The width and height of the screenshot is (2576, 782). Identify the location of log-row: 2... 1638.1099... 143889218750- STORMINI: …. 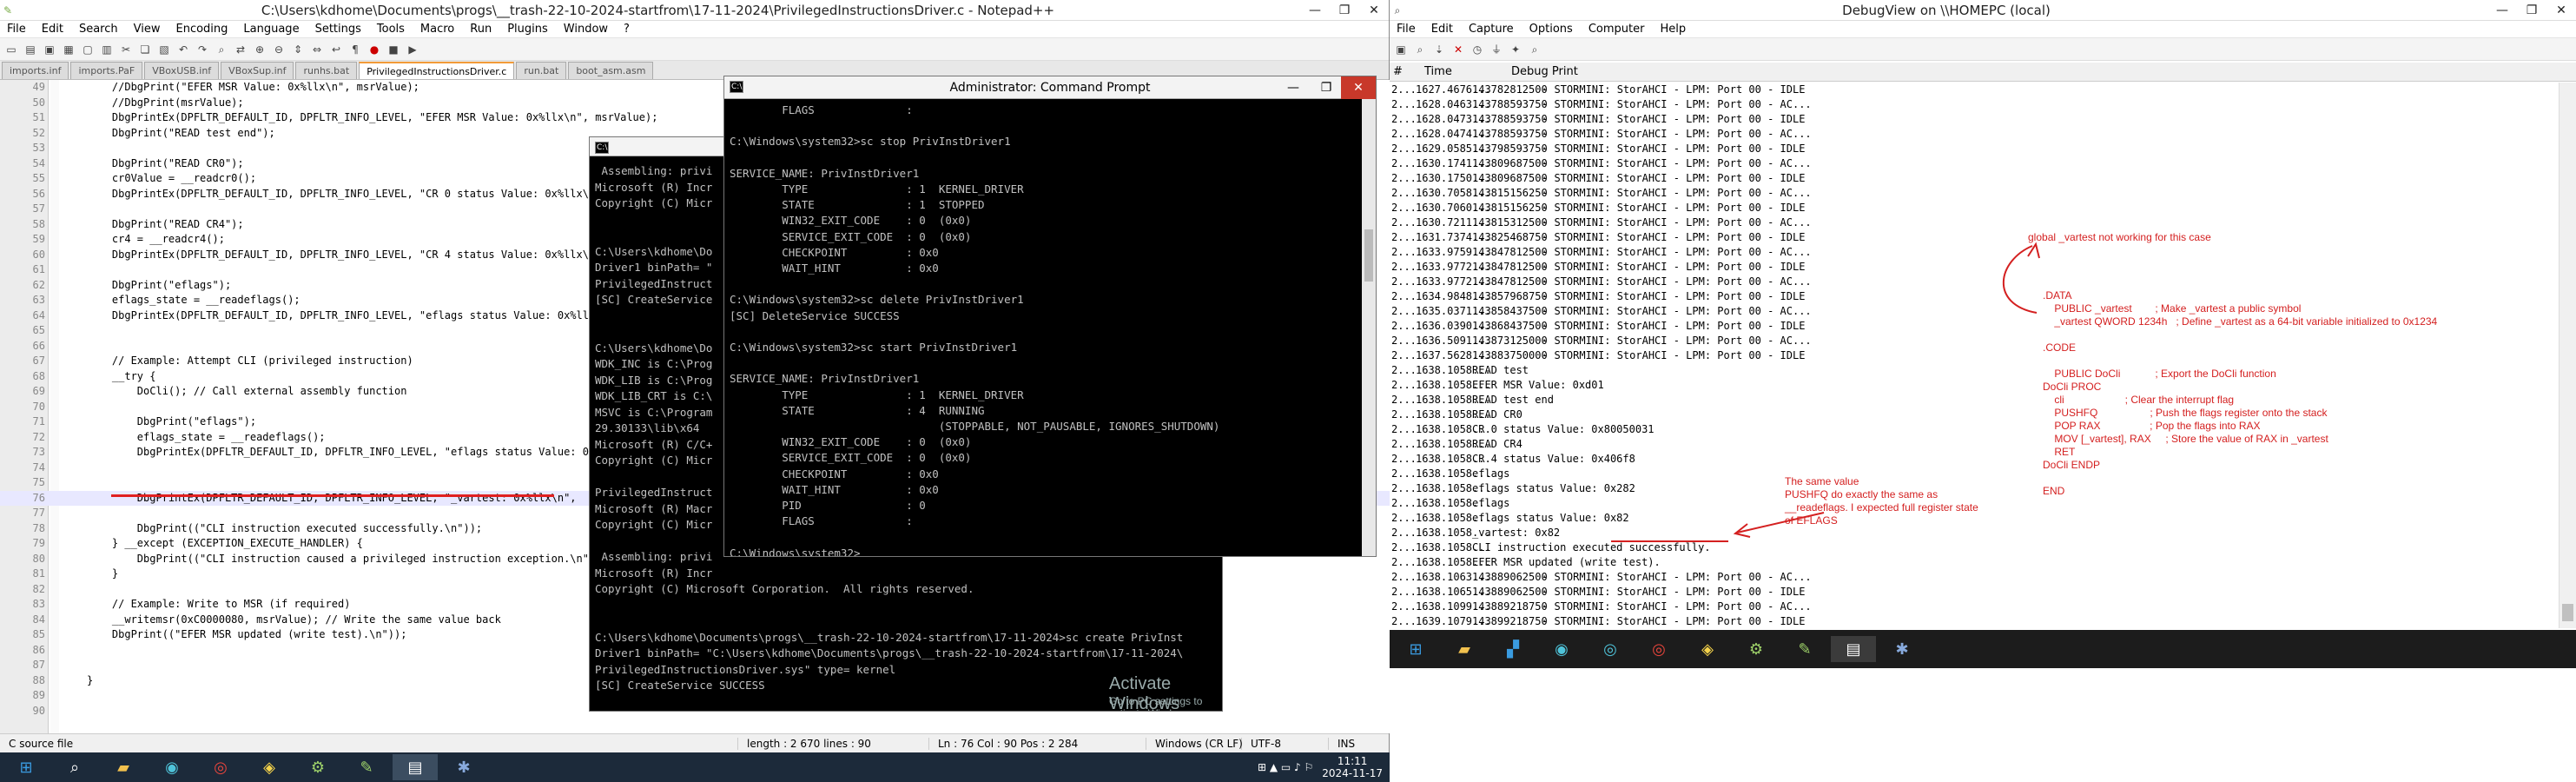
(1974, 607).